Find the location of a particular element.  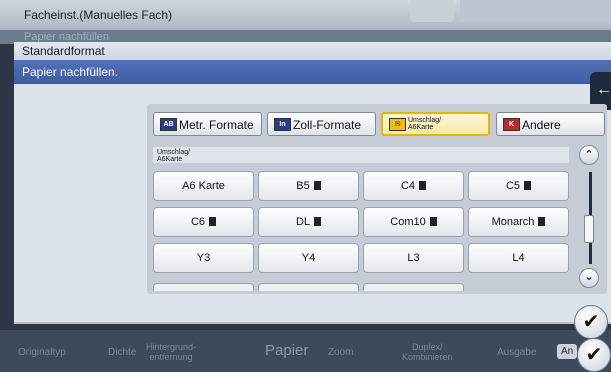

size-label: DL is located at coordinates (303, 222).